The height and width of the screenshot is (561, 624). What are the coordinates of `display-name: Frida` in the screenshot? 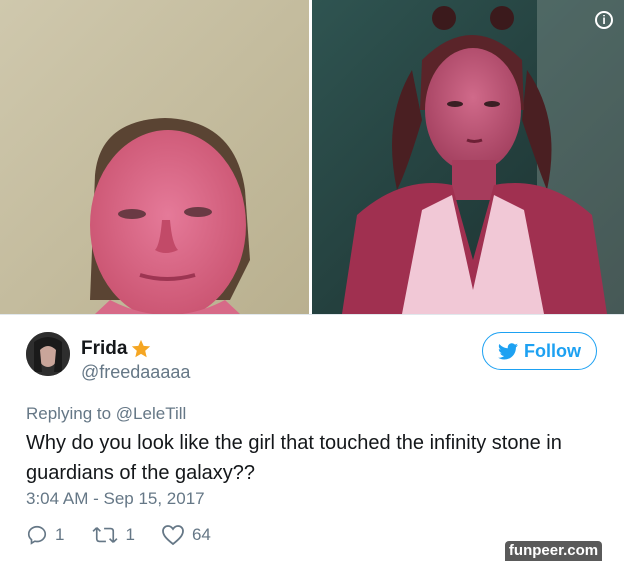 It's located at (104, 349).